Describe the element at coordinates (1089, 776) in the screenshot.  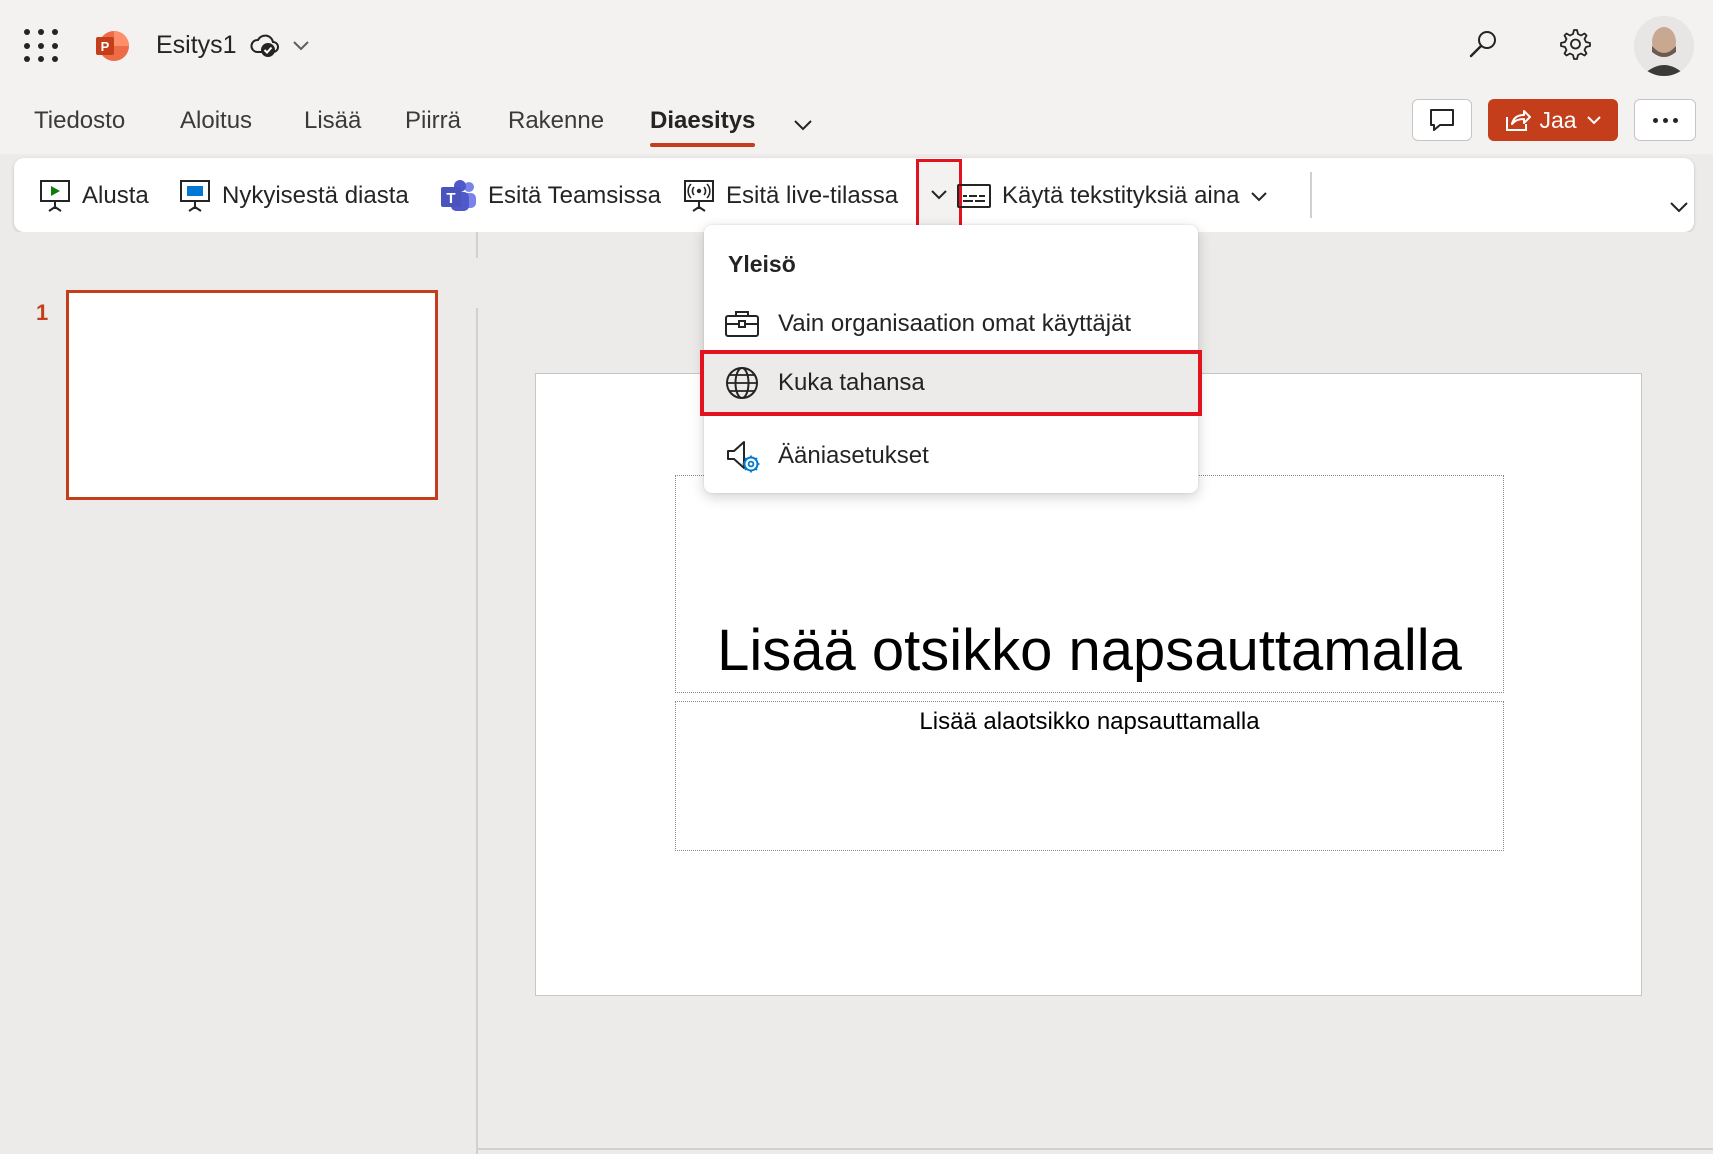
I see `subtitle-placeholder: Lisää alaotsikko napsauttamalla` at that location.